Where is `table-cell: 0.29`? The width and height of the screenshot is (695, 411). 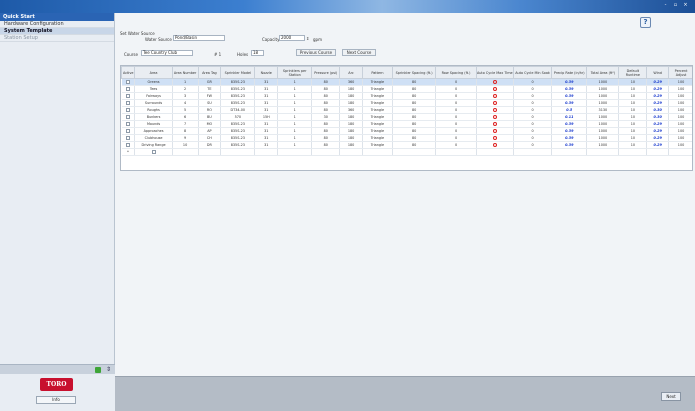
table-cell: 0.29 is located at coordinates (658, 124).